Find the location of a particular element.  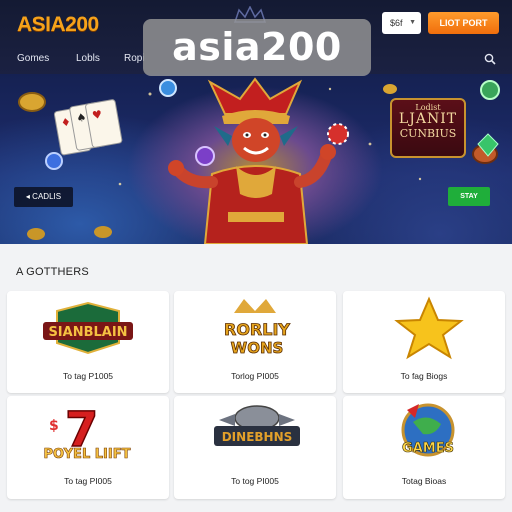

nav-item-promo: Ropi is located at coordinates (134, 58).